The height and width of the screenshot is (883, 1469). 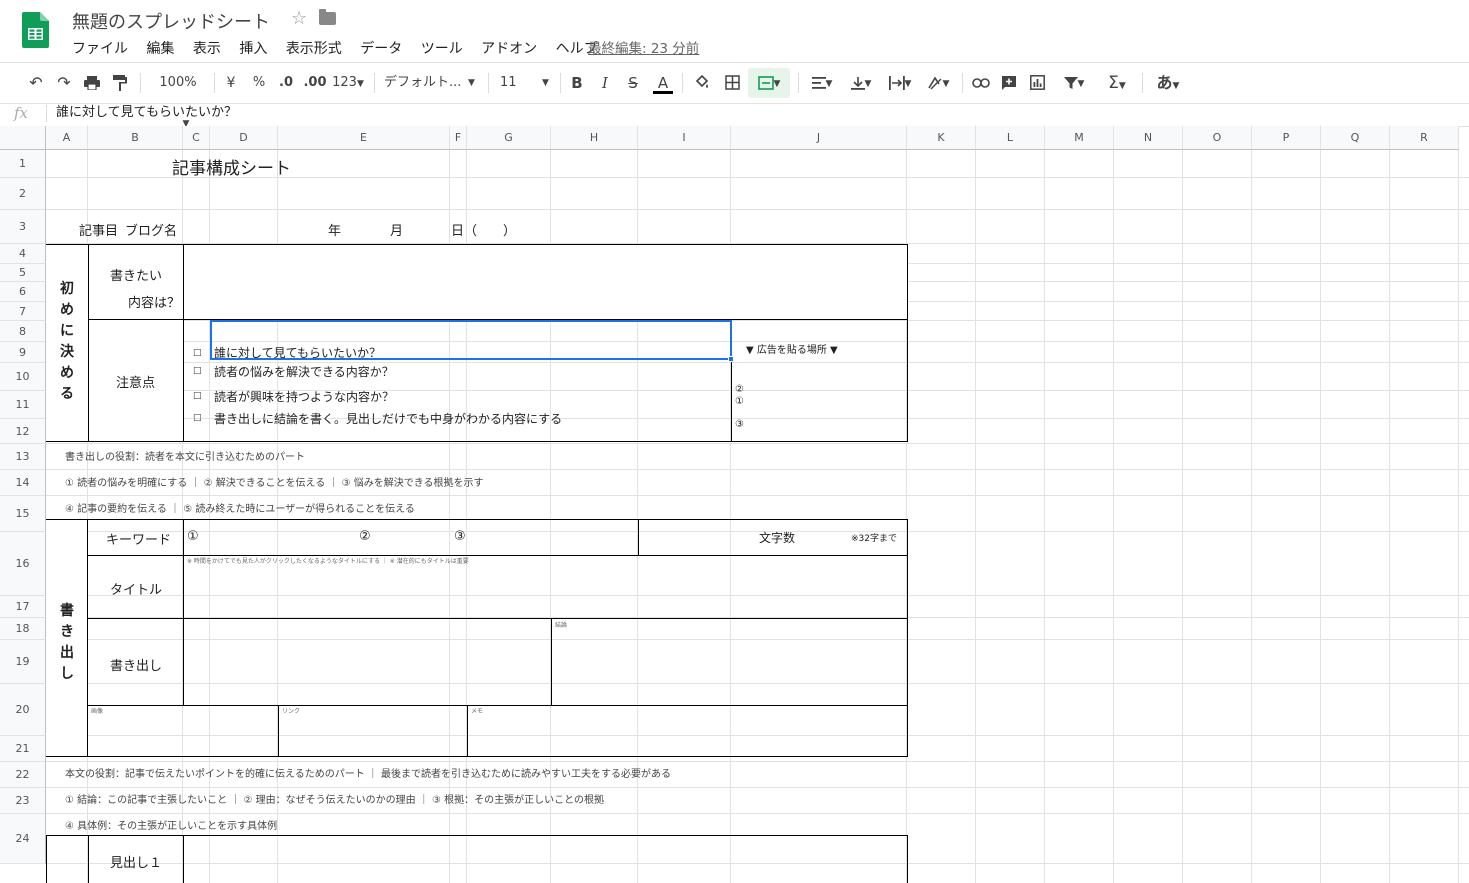 What do you see at coordinates (23, 331) in the screenshot?
I see `row-header-8: 8` at bounding box center [23, 331].